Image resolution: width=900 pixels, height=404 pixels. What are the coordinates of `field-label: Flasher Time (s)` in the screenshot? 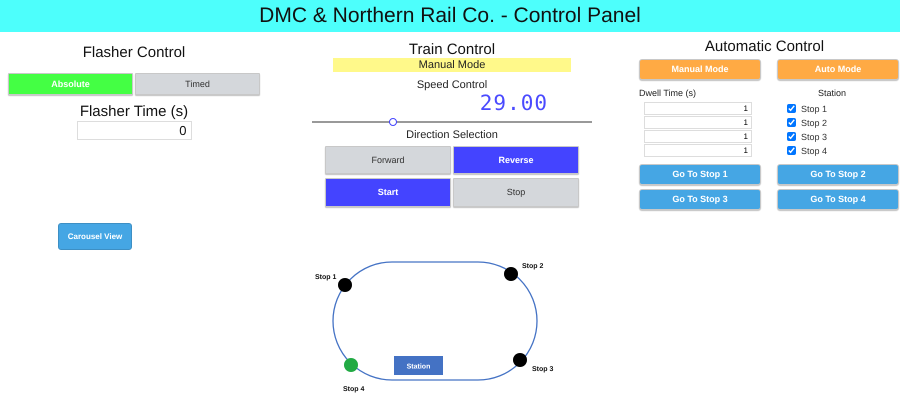 It's located at (134, 111).